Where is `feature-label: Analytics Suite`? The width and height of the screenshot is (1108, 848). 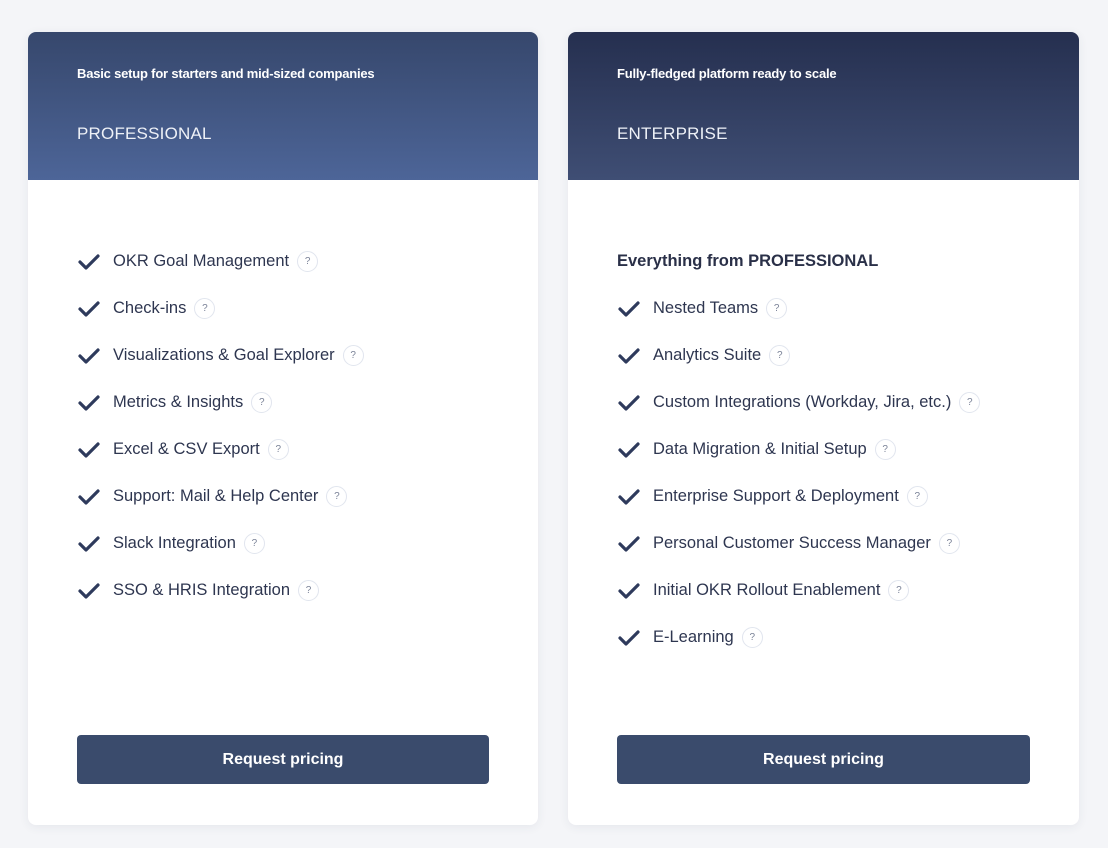
feature-label: Analytics Suite is located at coordinates (707, 355).